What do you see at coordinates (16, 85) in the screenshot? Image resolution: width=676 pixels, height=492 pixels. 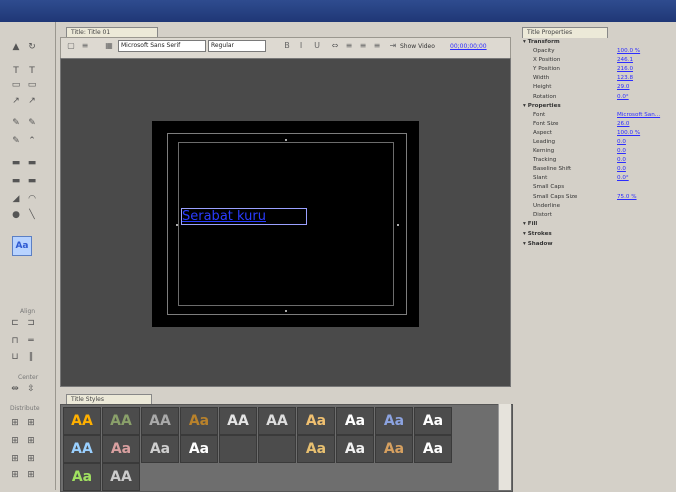 I see `area-type-tool-icon: ▭` at bounding box center [16, 85].